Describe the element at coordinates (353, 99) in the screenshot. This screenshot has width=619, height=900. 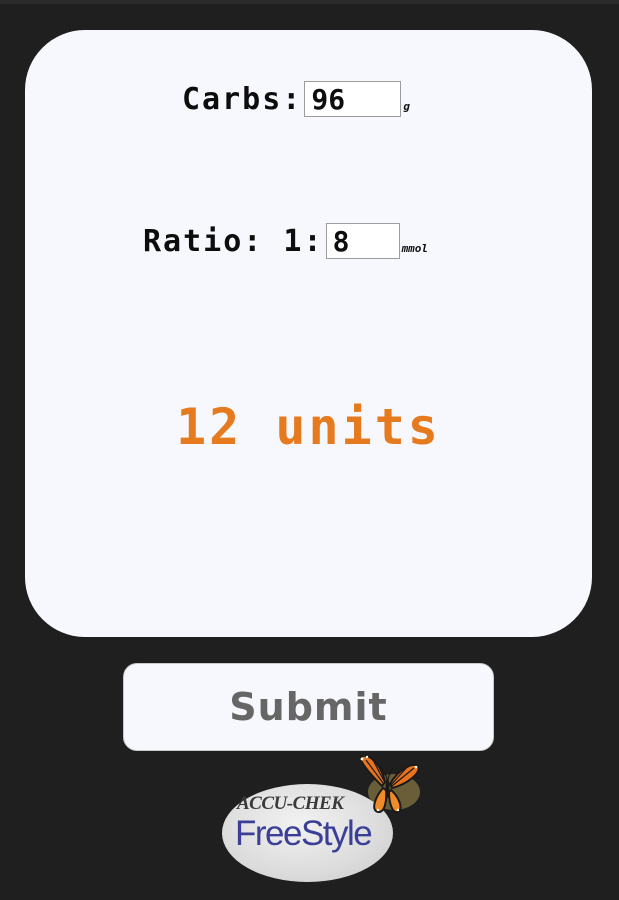
I see `carbs-input` at that location.